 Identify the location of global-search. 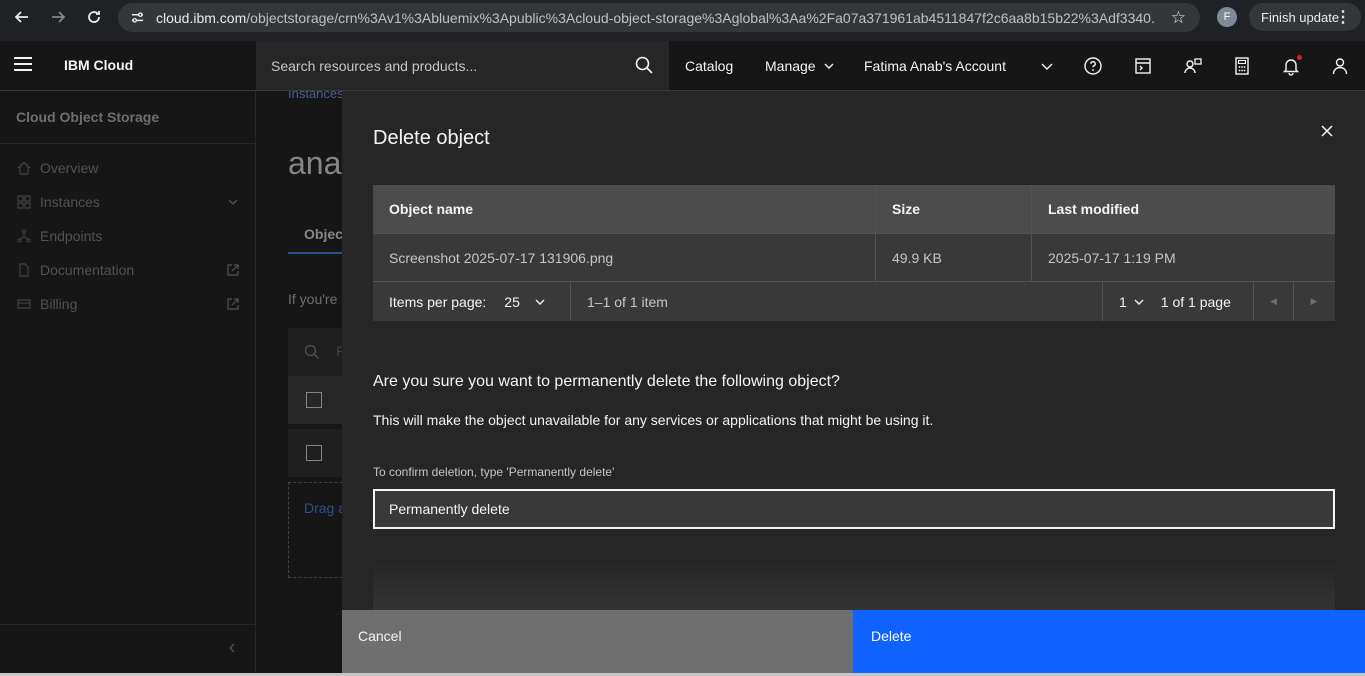
(462, 65).